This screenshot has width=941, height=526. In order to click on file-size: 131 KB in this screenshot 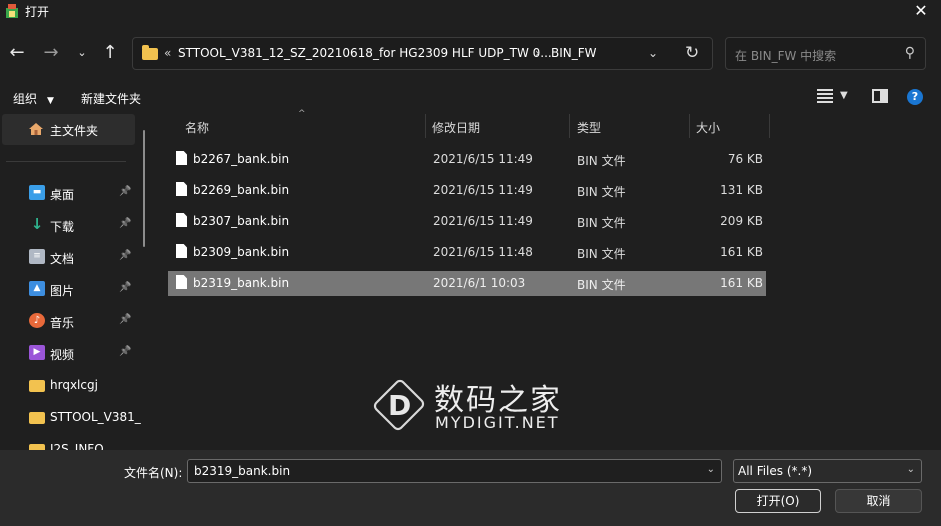, I will do `click(741, 190)`.